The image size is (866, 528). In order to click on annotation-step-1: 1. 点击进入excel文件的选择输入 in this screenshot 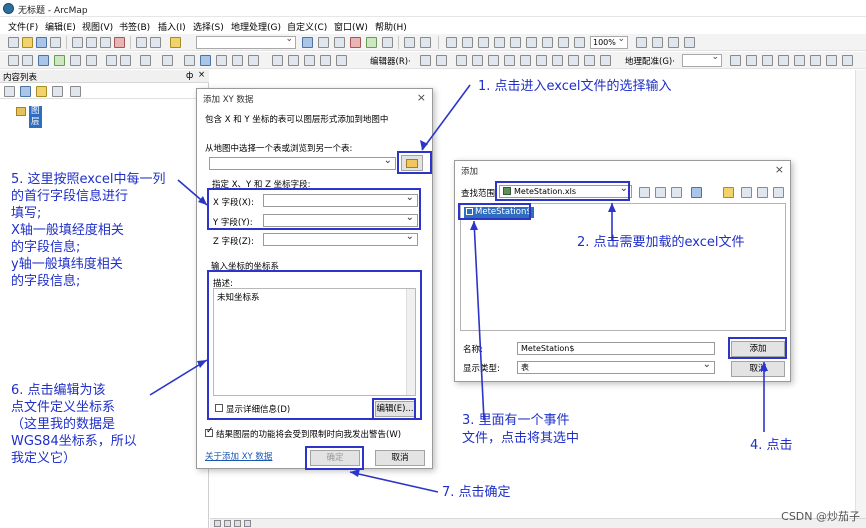, I will do `click(575, 86)`.